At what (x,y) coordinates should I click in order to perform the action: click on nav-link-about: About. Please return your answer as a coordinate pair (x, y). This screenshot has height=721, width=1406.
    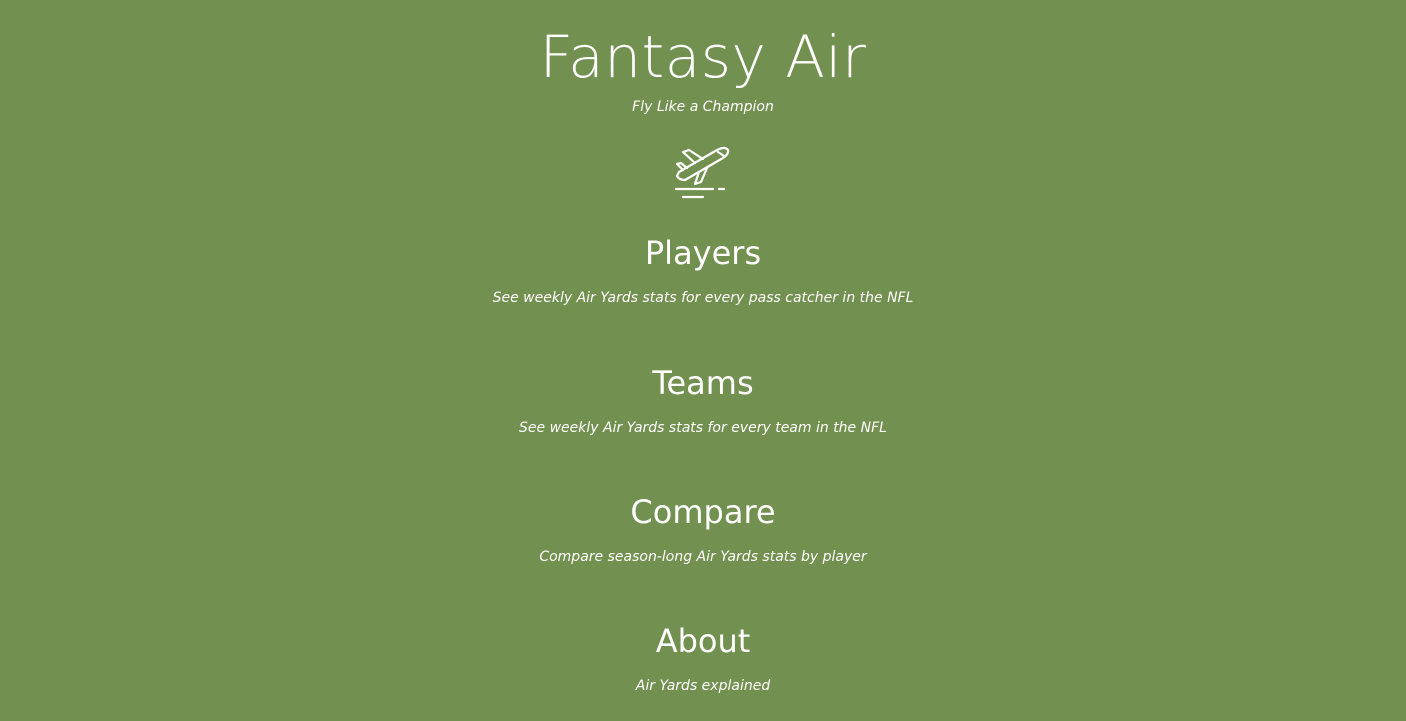
    Looking at the image, I should click on (703, 641).